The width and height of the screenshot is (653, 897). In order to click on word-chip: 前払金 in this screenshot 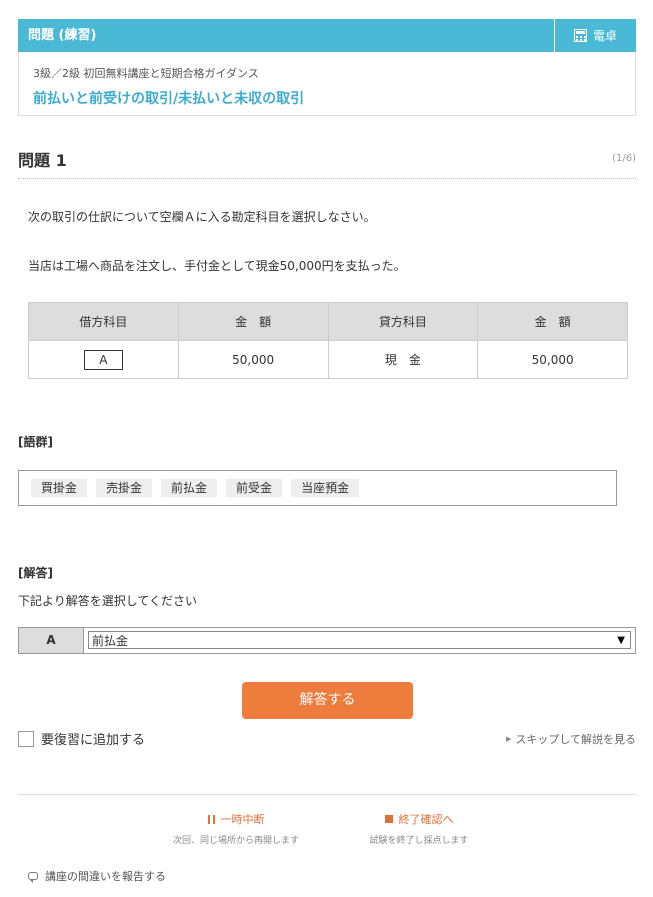, I will do `click(189, 488)`.